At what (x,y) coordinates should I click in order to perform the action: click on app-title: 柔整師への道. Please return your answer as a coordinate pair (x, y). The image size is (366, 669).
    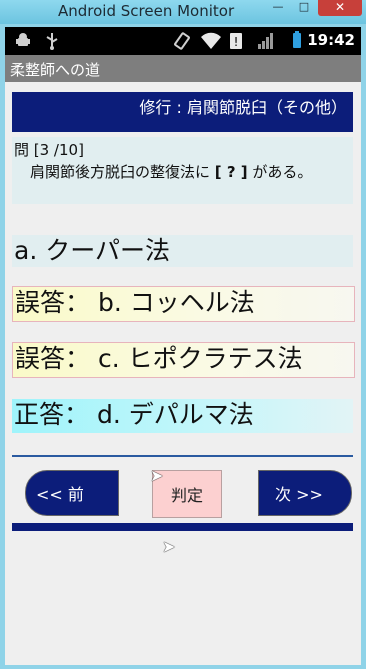
    Looking at the image, I should click on (55, 70).